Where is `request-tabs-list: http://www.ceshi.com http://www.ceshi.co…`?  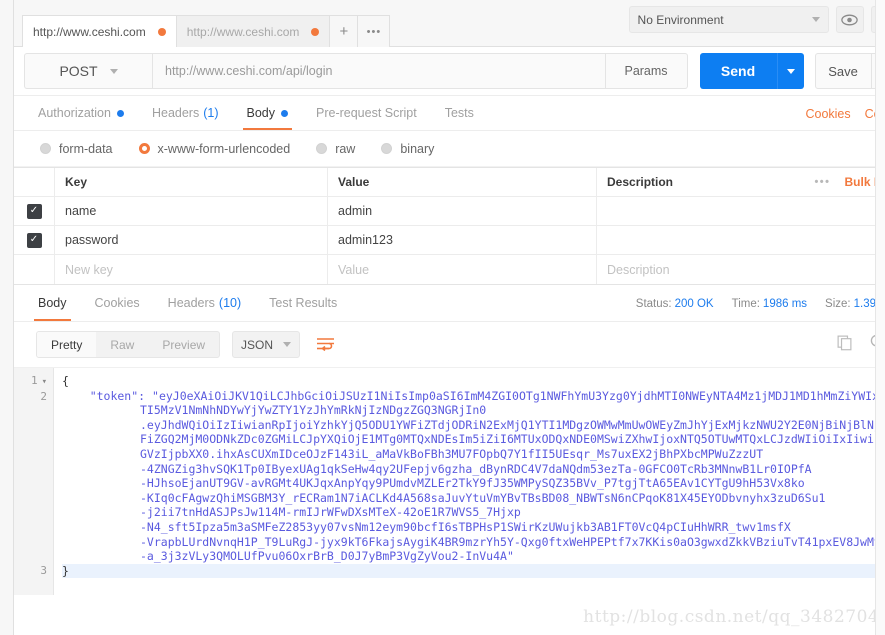 request-tabs-list: http://www.ceshi.com http://www.ceshi.co… is located at coordinates (202, 23).